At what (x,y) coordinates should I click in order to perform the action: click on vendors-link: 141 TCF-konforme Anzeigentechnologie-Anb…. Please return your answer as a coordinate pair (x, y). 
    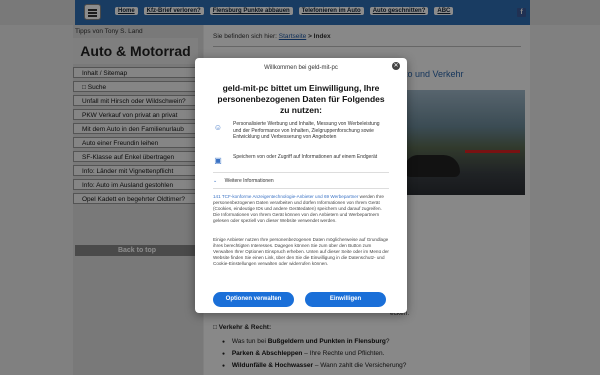
    Looking at the image, I should click on (285, 196).